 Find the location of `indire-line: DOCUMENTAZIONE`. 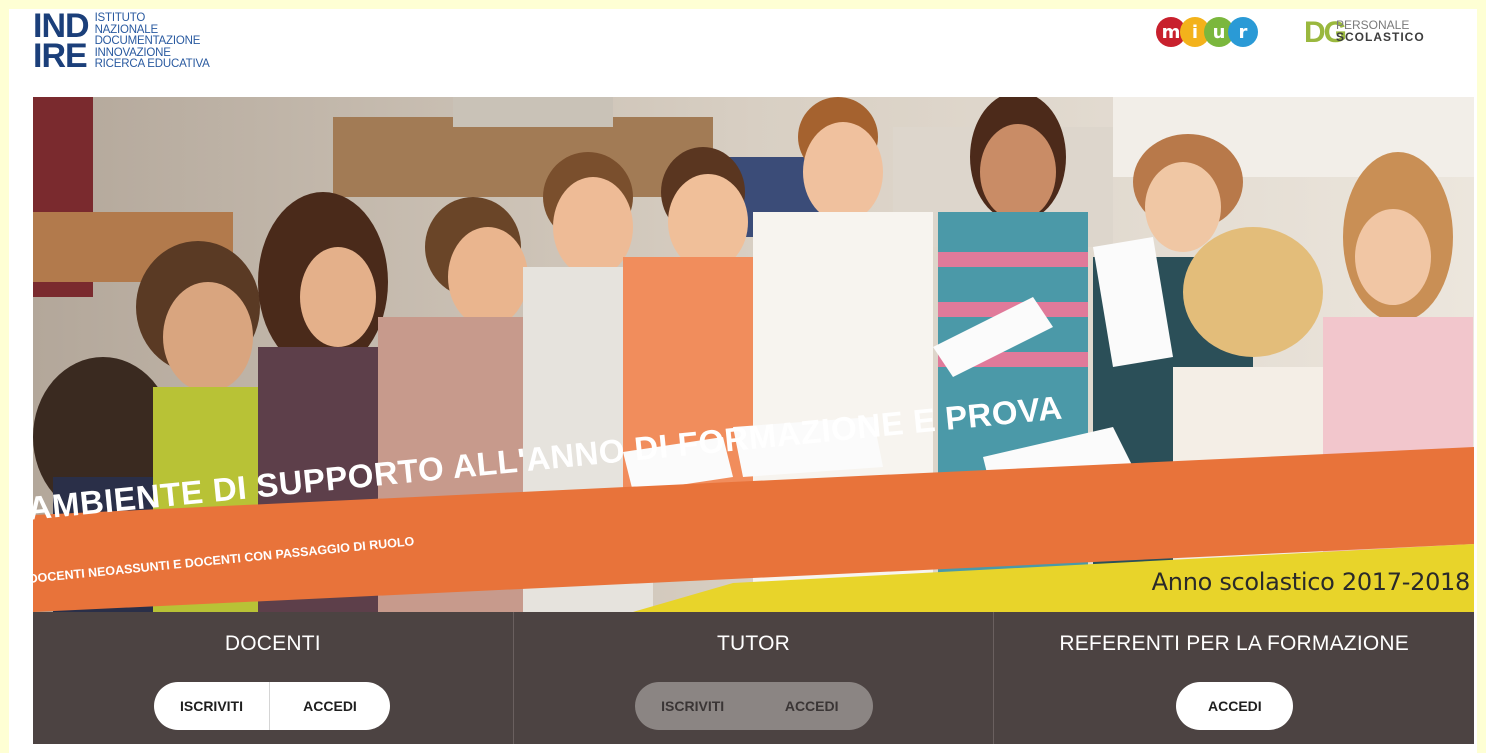

indire-line: DOCUMENTAZIONE is located at coordinates (147, 41).